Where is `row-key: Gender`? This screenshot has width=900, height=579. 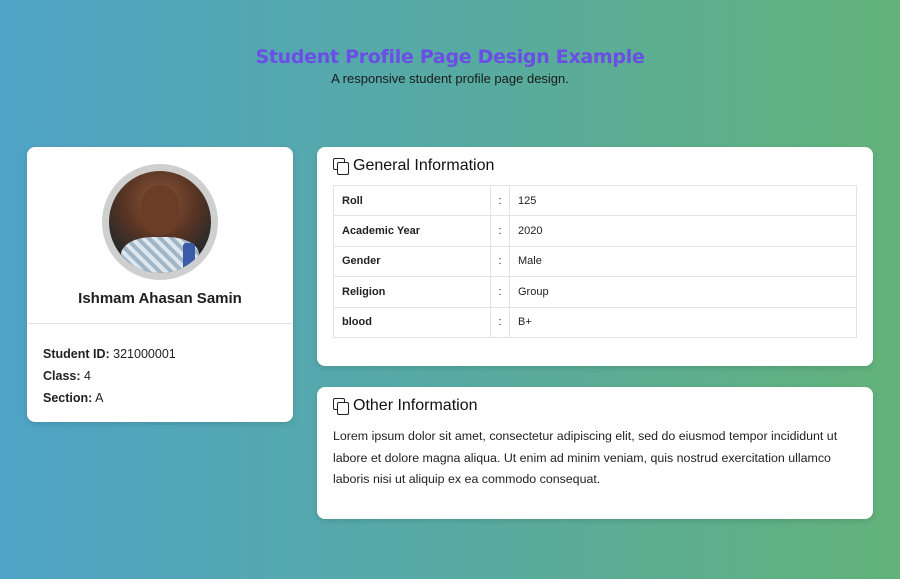
row-key: Gender is located at coordinates (412, 261).